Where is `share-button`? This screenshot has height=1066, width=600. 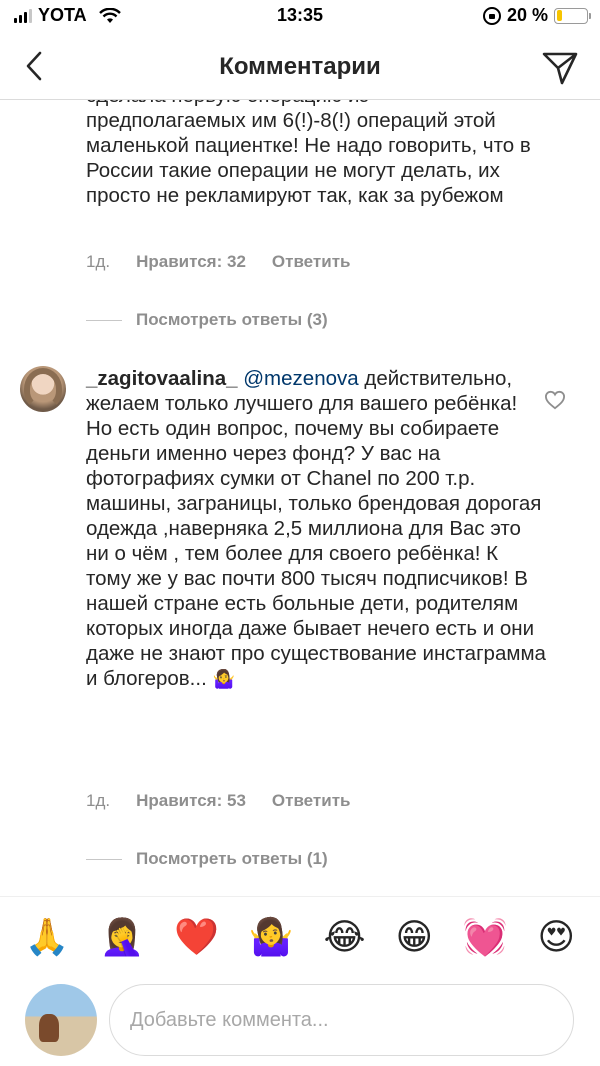 share-button is located at coordinates (560, 68).